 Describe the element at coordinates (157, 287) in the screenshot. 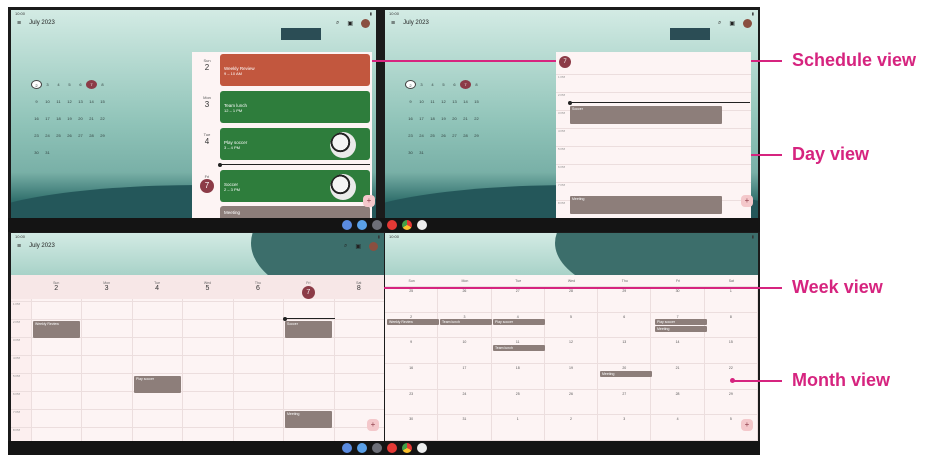

I see `week-day-tue: Tue 4` at that location.